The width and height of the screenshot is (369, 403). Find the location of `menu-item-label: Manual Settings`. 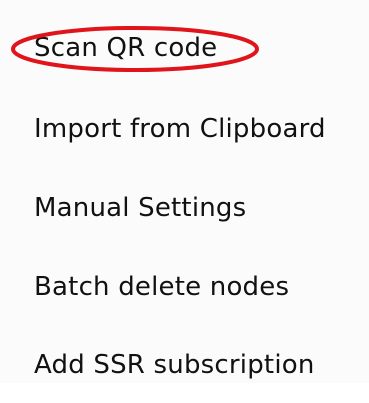

menu-item-label: Manual Settings is located at coordinates (140, 208).